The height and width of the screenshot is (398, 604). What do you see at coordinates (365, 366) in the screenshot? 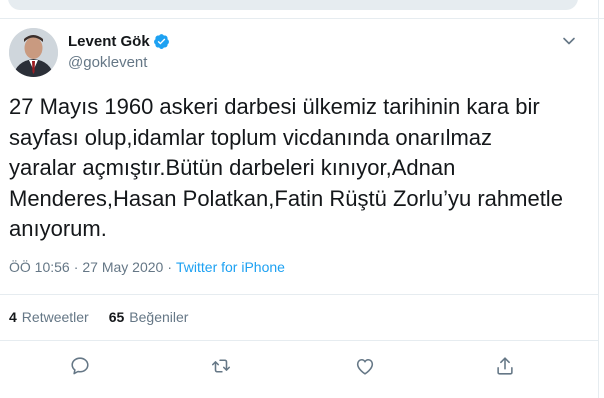
I see `heart-icon` at bounding box center [365, 366].